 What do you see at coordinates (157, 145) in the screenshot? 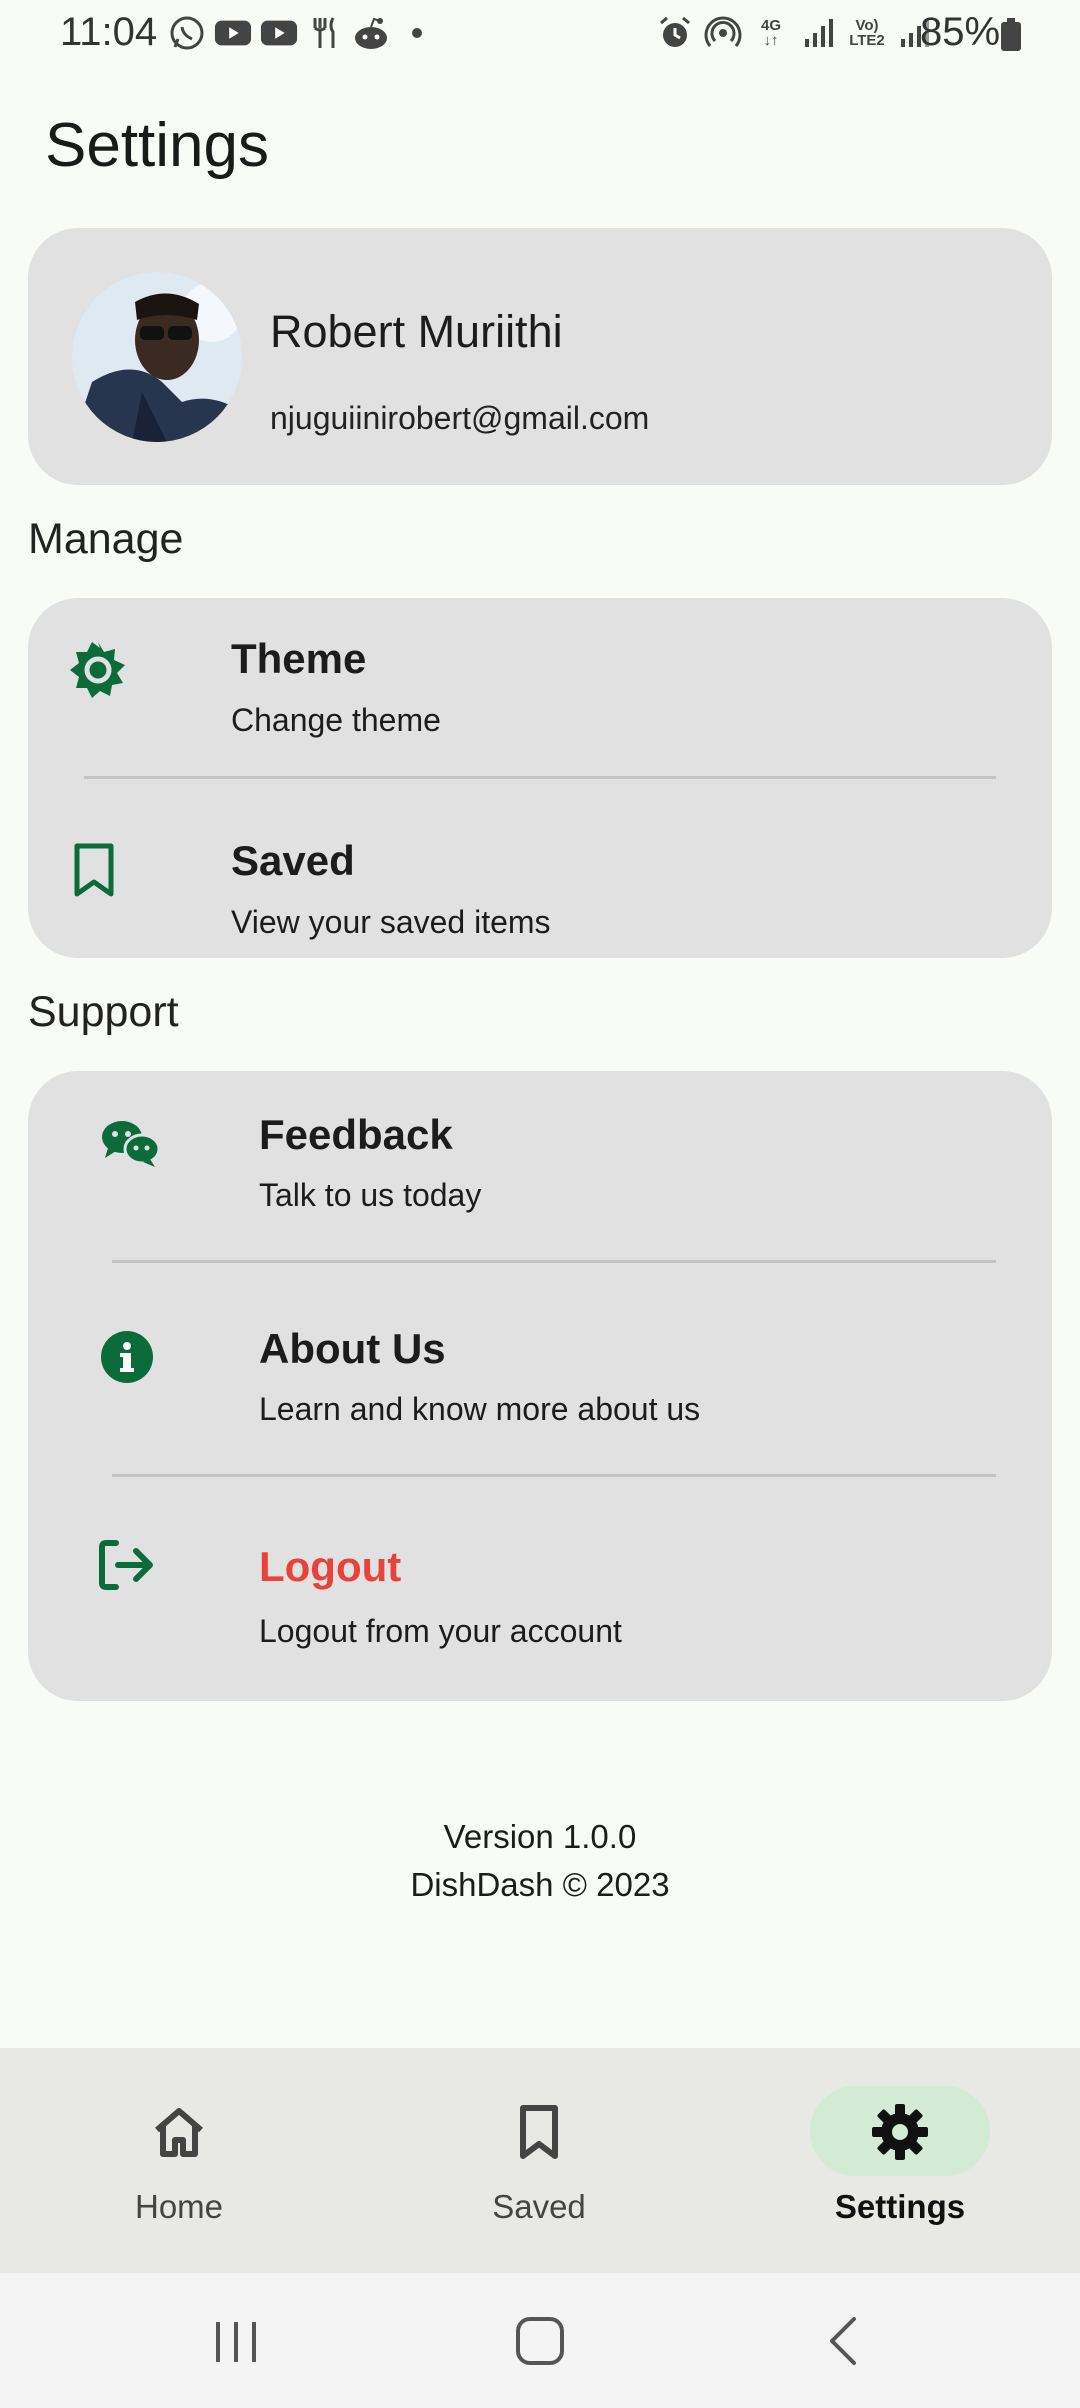
I see `page-title: Settings` at bounding box center [157, 145].